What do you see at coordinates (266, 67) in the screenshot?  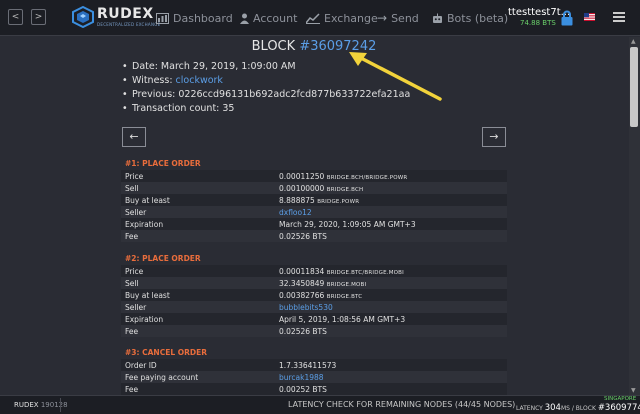 I see `block-date: Date: March 29, 2019, 1:09:00 AM` at bounding box center [266, 67].